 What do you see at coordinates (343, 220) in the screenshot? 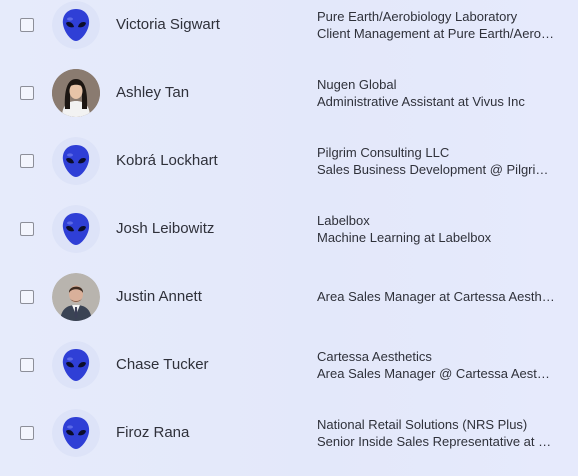
I see `contact-company: Labelbox` at bounding box center [343, 220].